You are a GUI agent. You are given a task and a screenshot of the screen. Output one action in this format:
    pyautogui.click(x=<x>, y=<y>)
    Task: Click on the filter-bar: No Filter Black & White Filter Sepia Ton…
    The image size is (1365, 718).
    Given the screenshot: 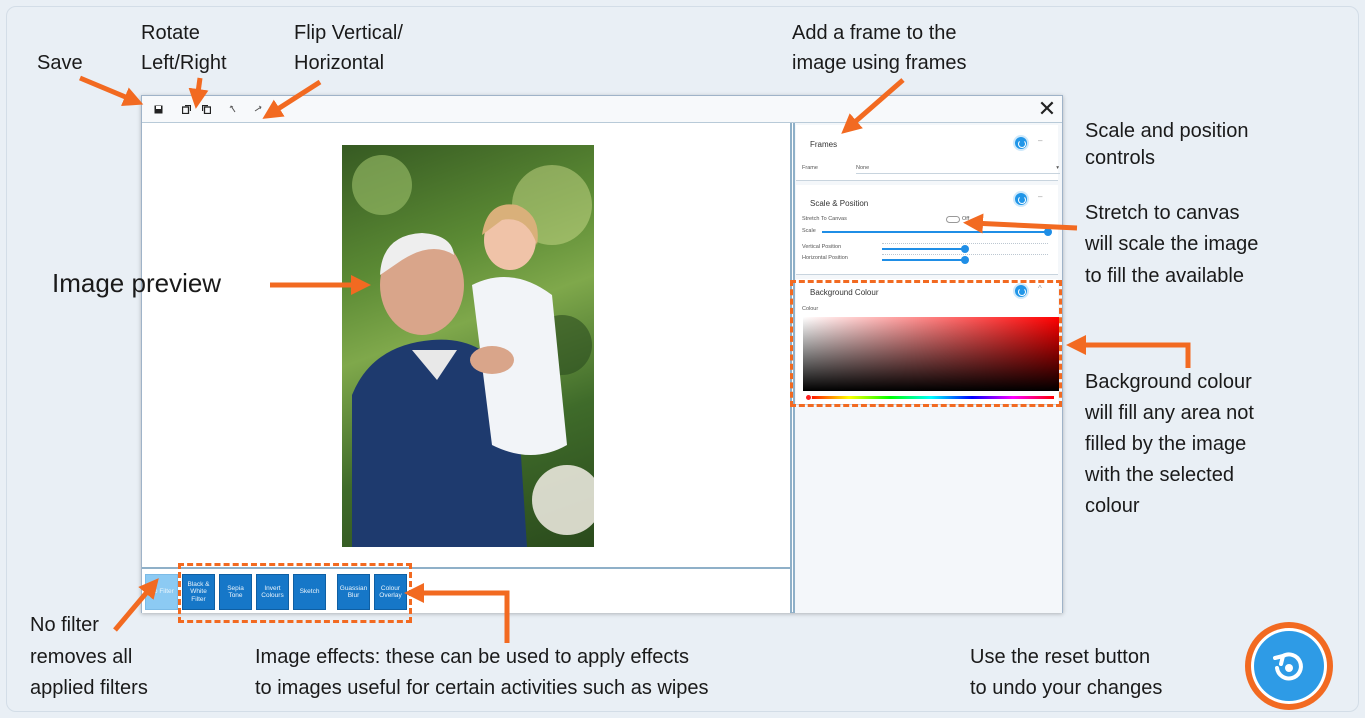 What is the action you would take?
    pyautogui.click(x=467, y=591)
    